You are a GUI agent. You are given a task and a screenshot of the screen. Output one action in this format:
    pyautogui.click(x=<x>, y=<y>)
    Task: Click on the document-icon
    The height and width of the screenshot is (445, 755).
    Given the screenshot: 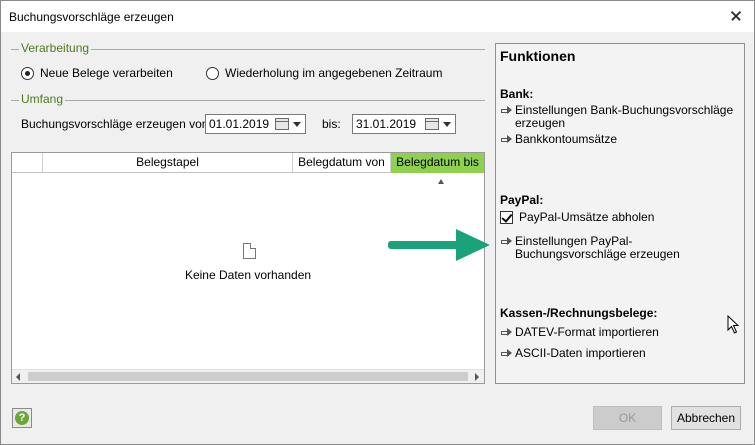 What is the action you would take?
    pyautogui.click(x=249, y=251)
    